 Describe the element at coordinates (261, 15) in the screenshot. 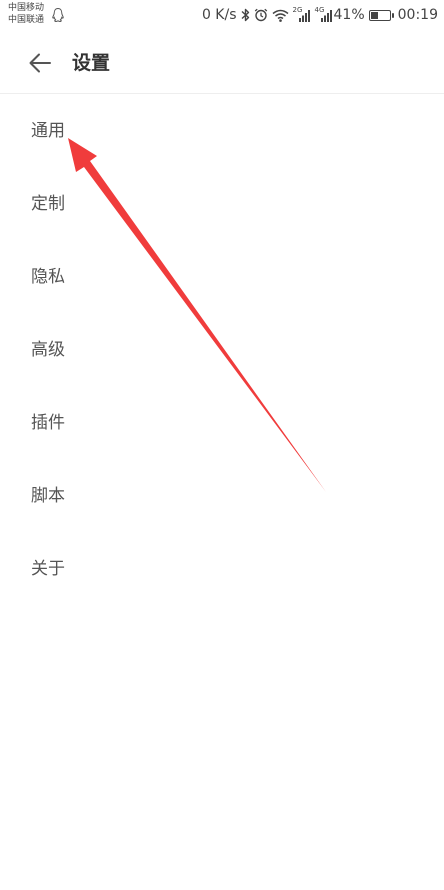

I see `alarm-icon` at that location.